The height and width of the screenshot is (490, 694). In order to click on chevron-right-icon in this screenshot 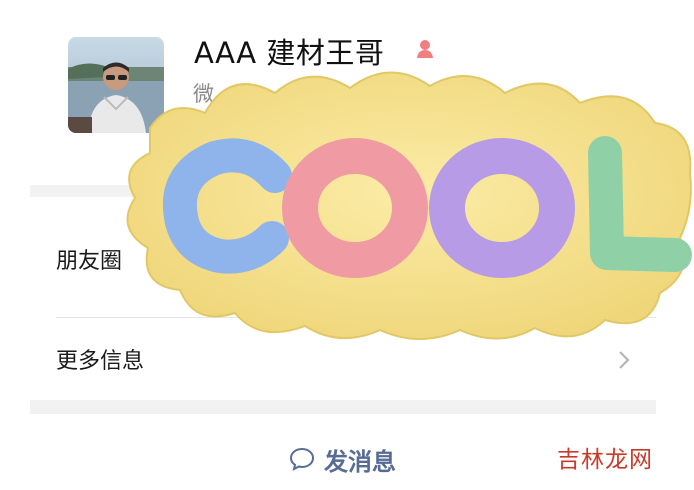, I will do `click(624, 360)`.